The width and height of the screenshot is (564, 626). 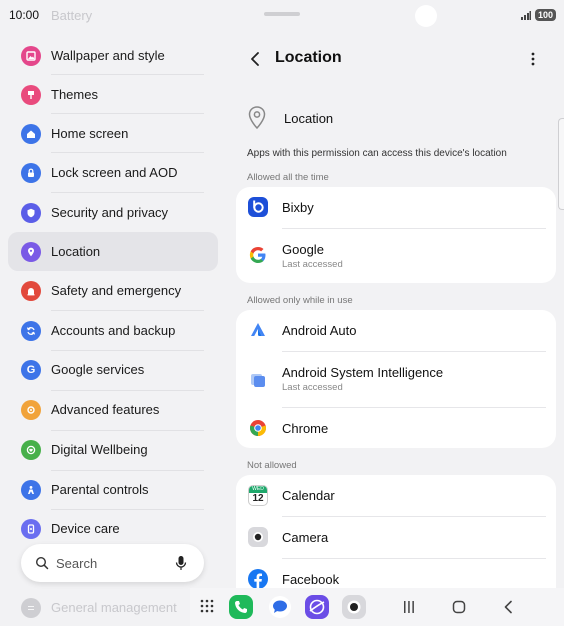 What do you see at coordinates (409, 607) in the screenshot?
I see `recent-apps-icon` at bounding box center [409, 607].